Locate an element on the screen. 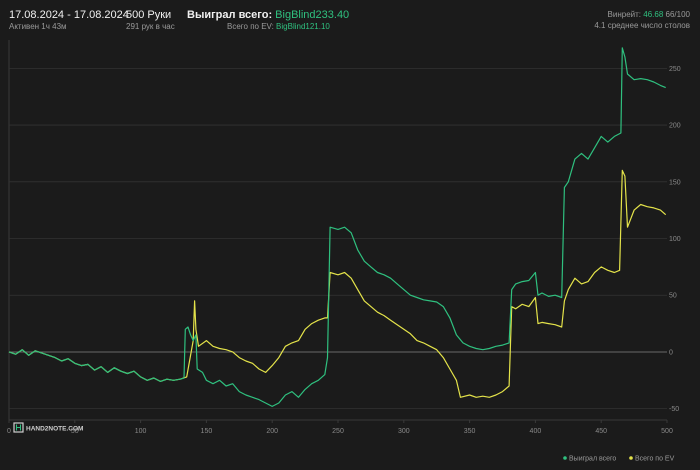 The image size is (700, 470). winrate-fraction: 66/100 is located at coordinates (677, 14).